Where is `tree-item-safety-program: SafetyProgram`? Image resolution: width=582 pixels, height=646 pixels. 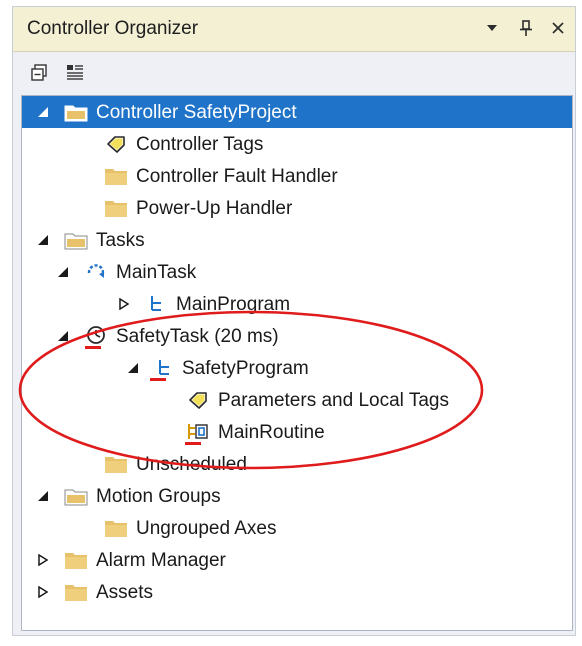 tree-item-safety-program: SafetyProgram is located at coordinates (297, 368).